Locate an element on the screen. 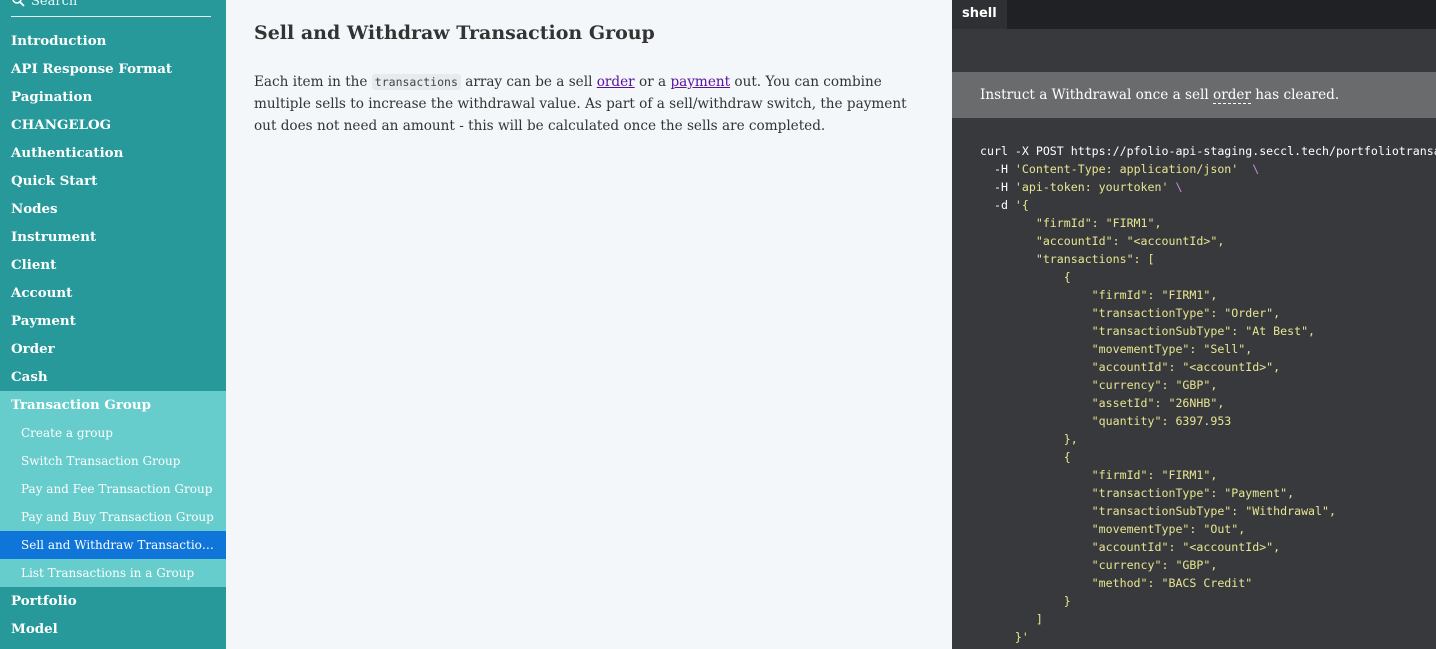 The height and width of the screenshot is (649, 1436). code-line: -d '{ is located at coordinates (1004, 205).